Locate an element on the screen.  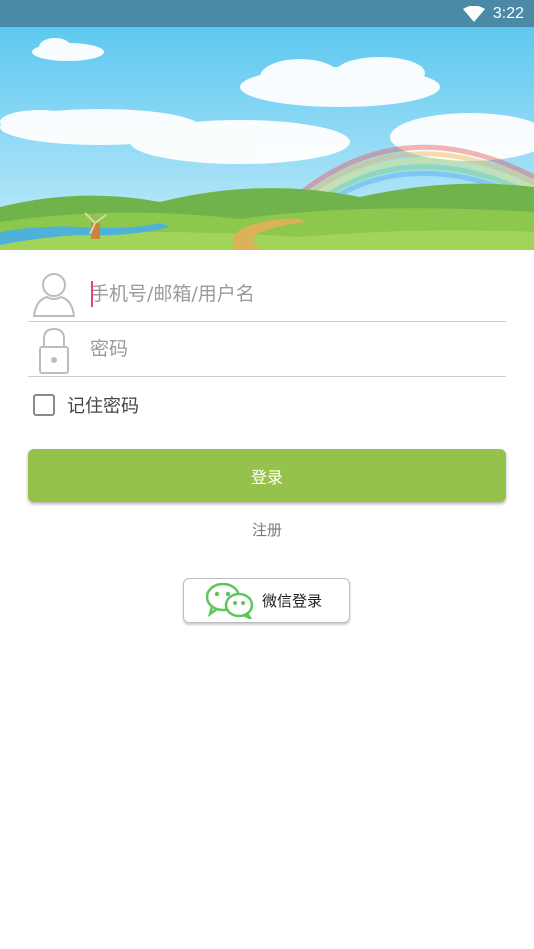
text-cursor is located at coordinates (92, 294).